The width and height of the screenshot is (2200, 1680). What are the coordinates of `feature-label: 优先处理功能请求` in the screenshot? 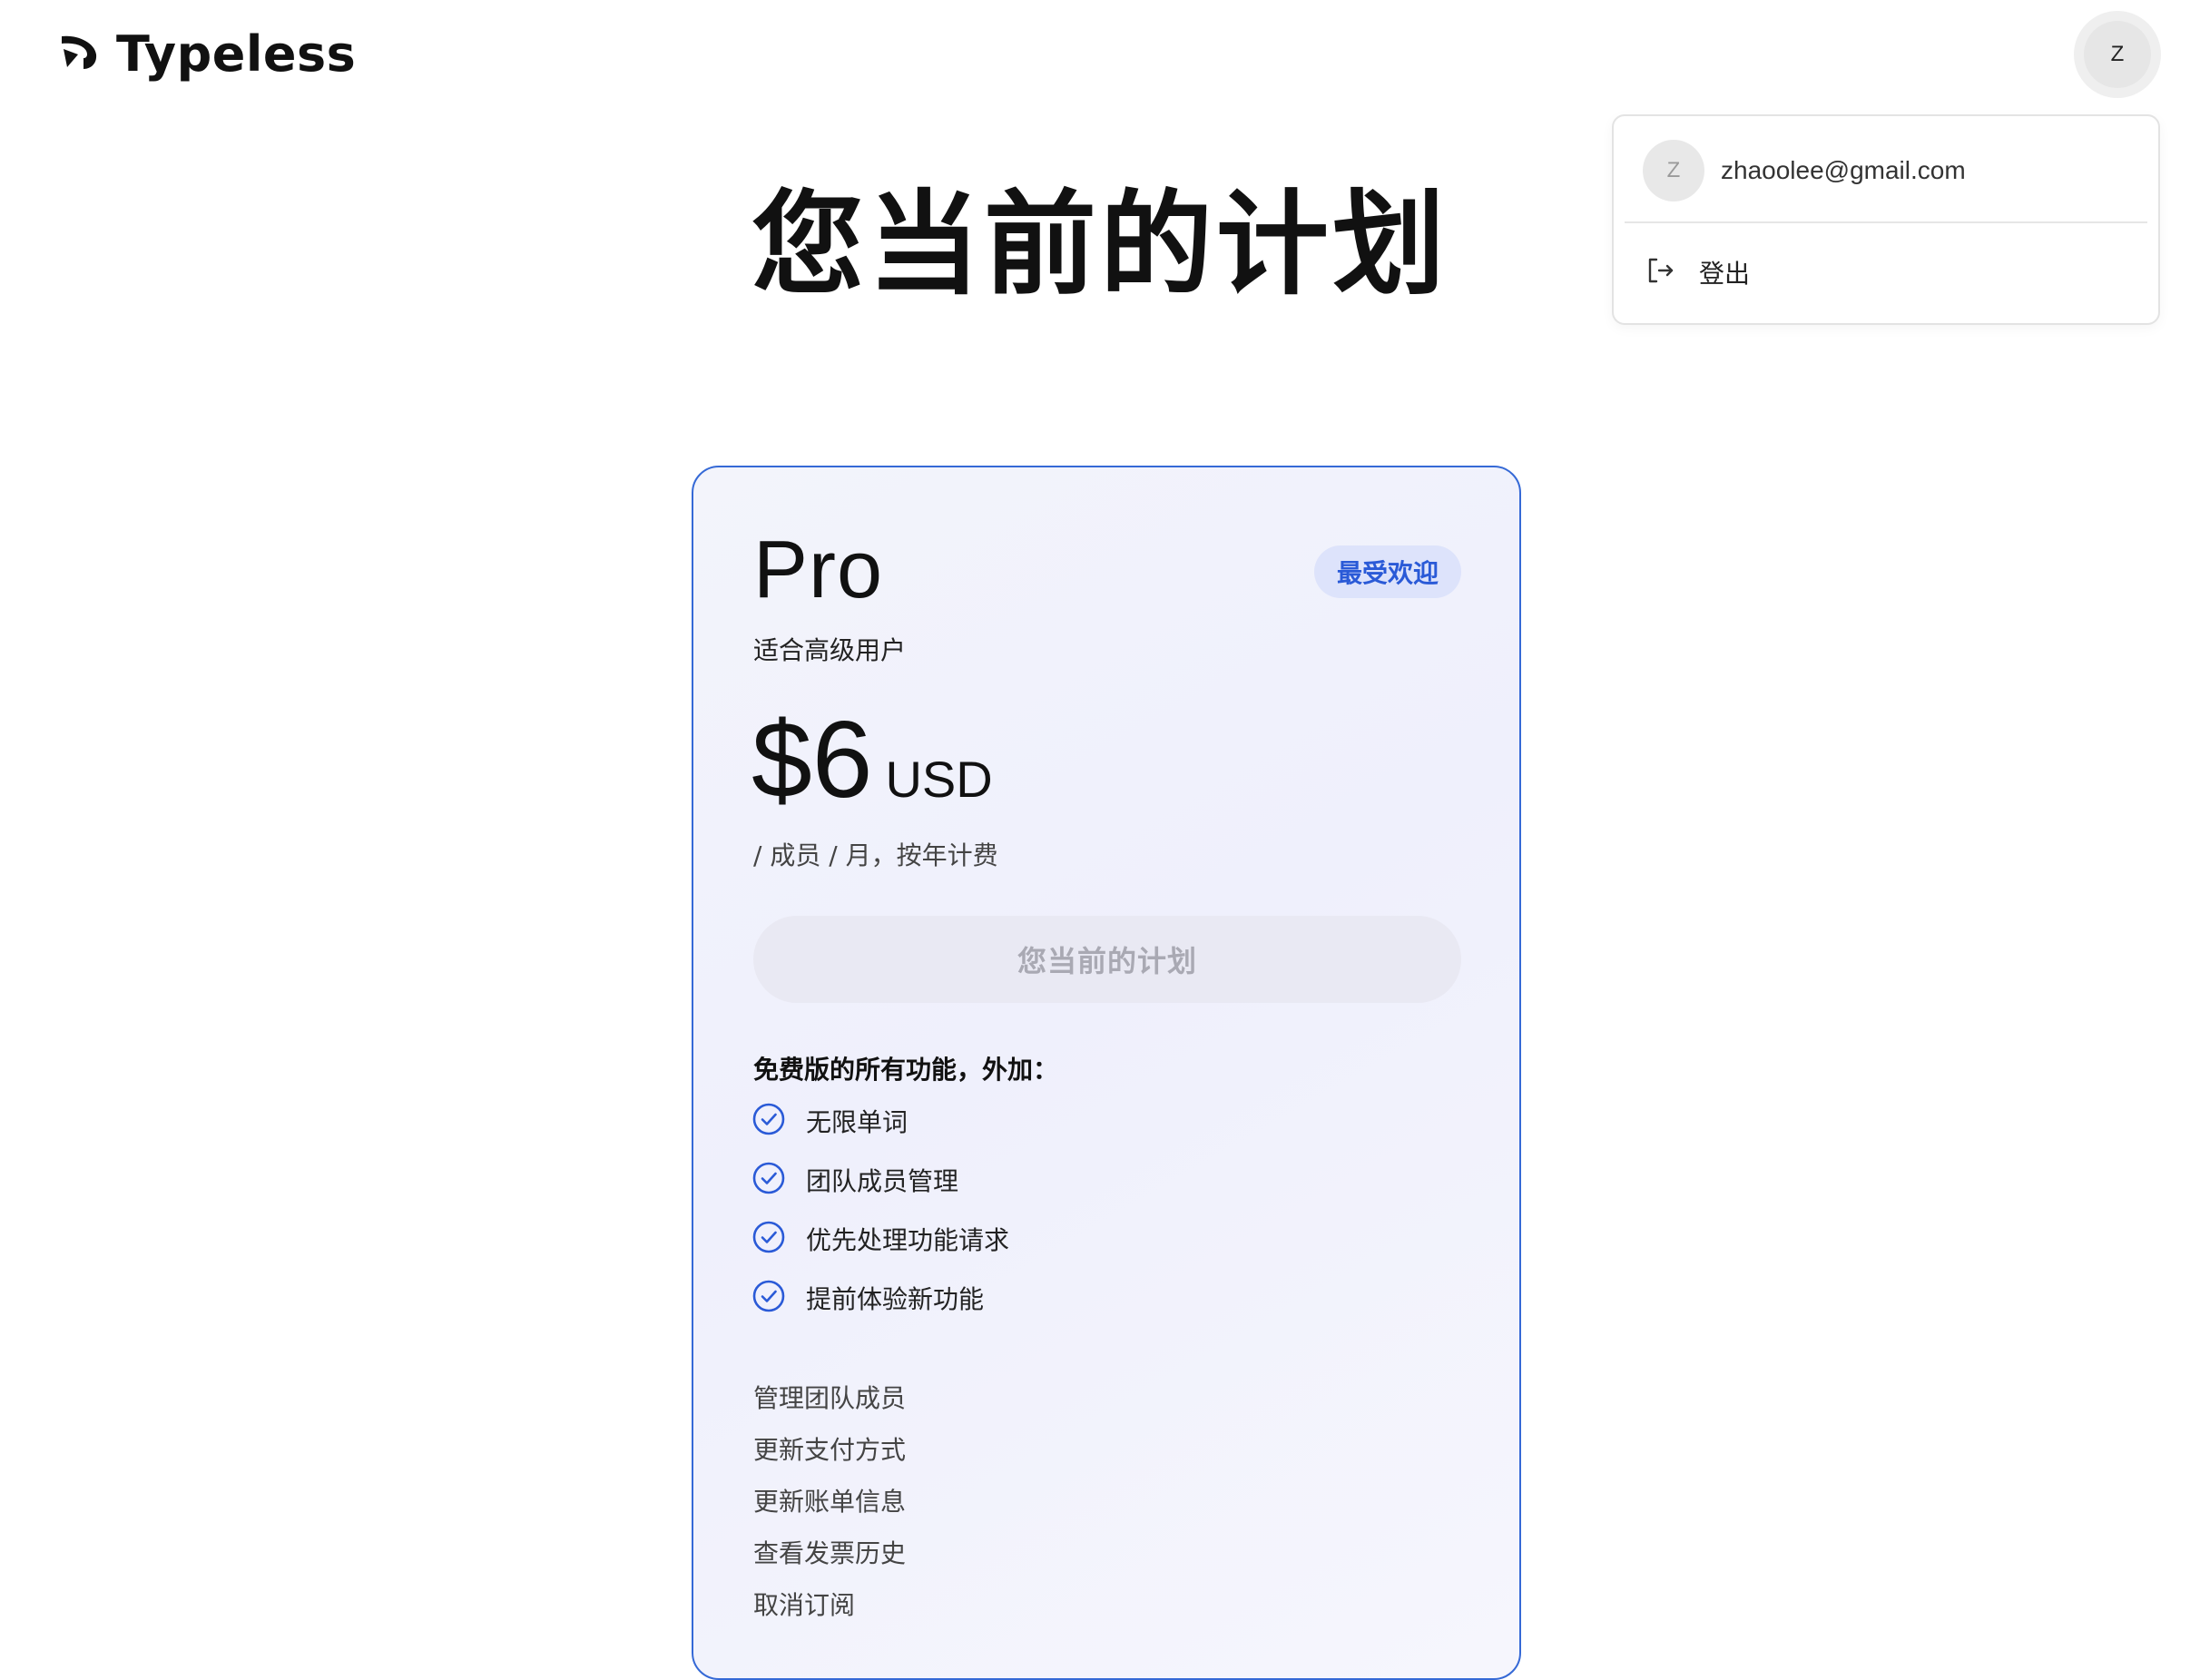 It's located at (908, 1240).